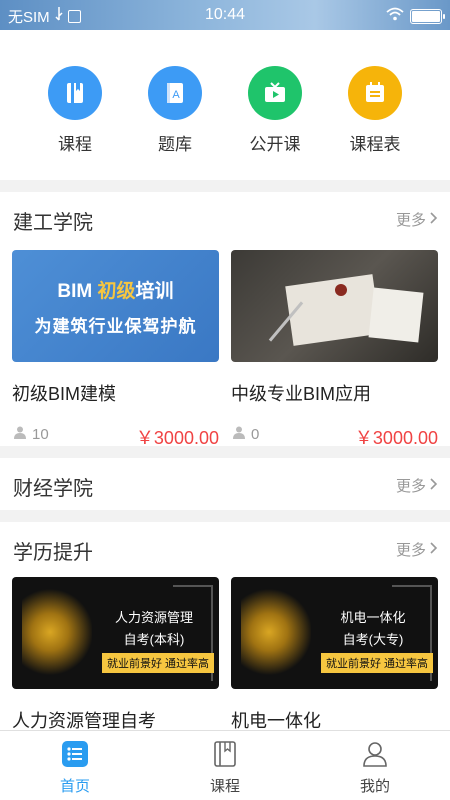  Describe the element at coordinates (116, 291) in the screenshot. I see `banner-text: 初级` at that location.